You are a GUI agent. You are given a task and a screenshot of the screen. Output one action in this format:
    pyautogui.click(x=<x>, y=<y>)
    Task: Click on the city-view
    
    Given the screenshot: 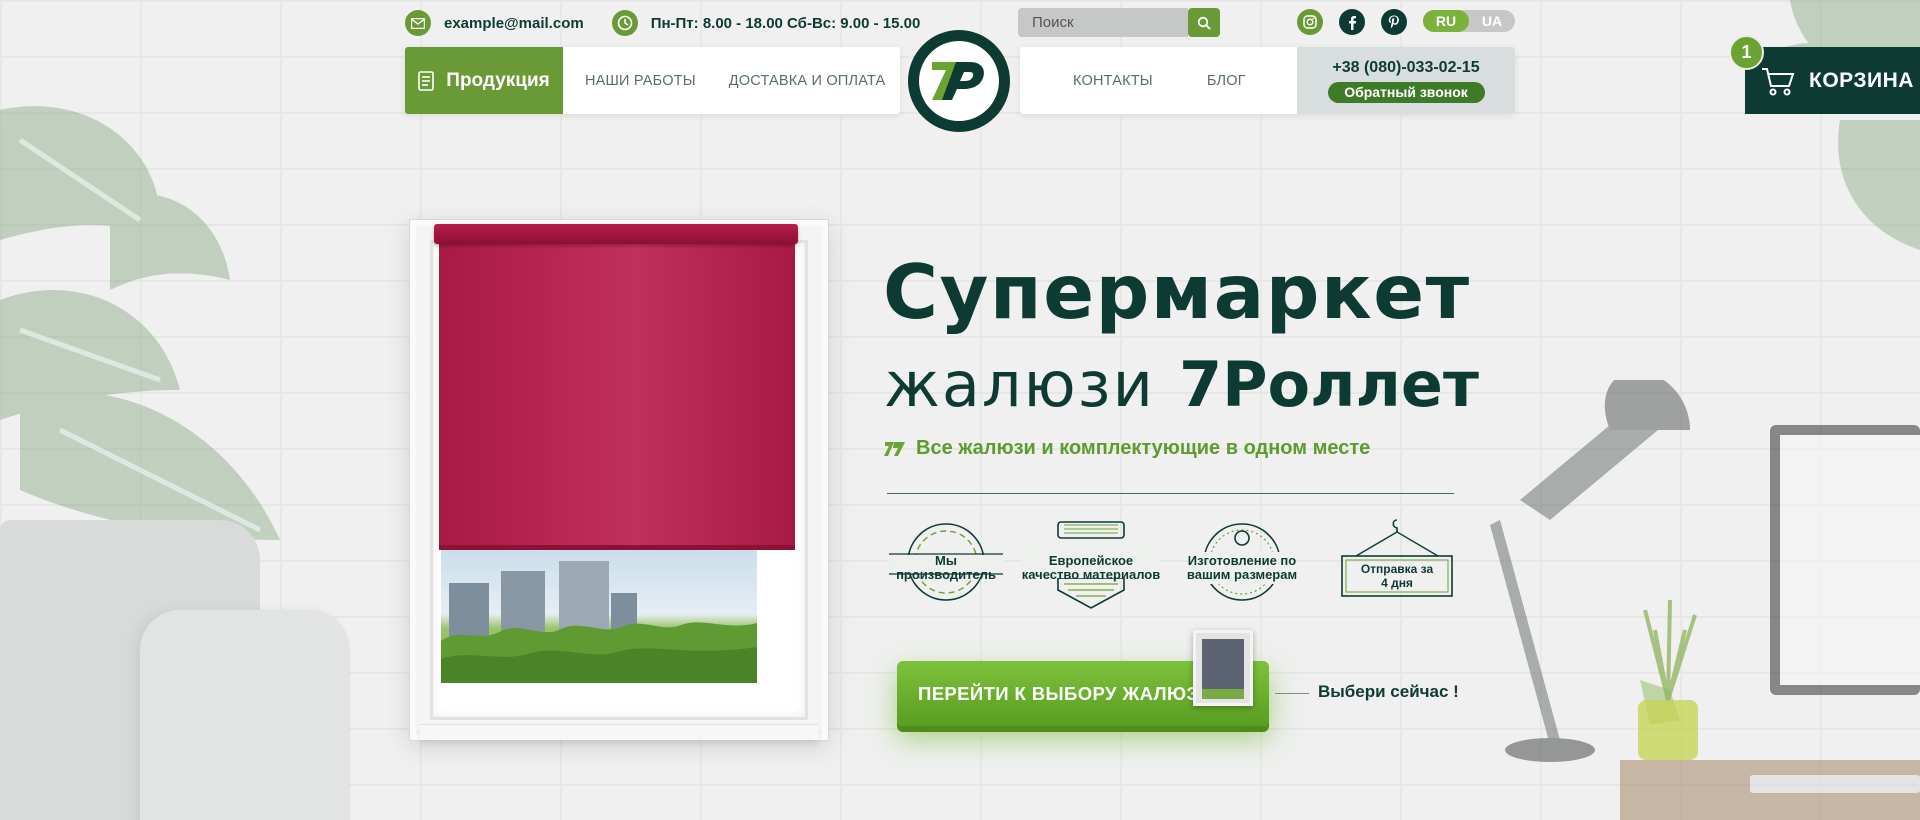 What is the action you would take?
    pyautogui.click(x=599, y=614)
    